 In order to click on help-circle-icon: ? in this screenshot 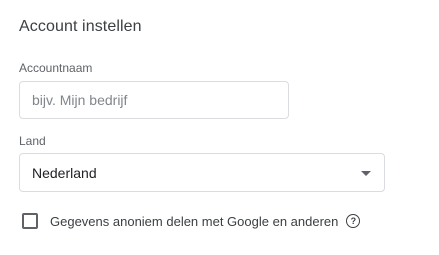, I will do `click(353, 221)`.